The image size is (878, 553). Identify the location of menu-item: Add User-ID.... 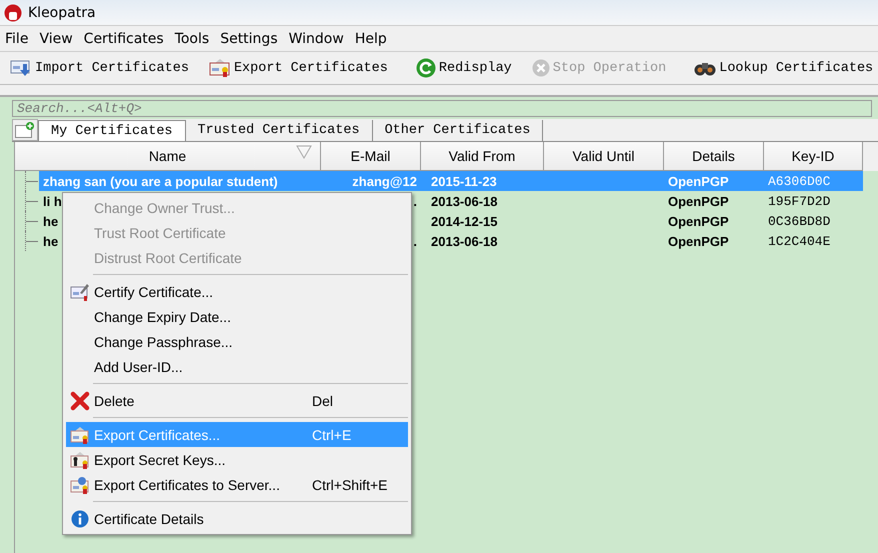
(237, 366).